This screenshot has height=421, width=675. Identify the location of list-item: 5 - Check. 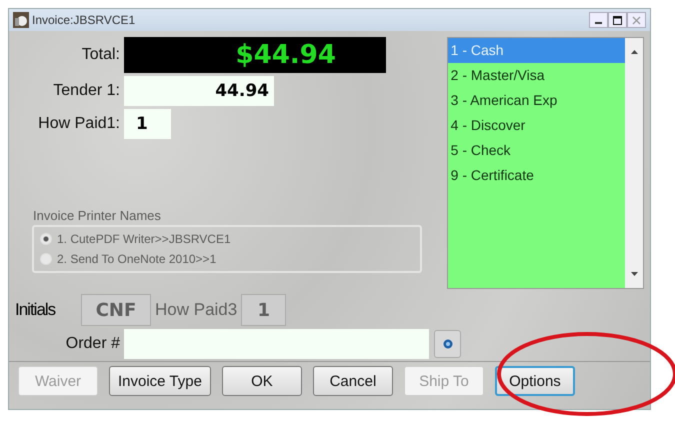
(536, 150).